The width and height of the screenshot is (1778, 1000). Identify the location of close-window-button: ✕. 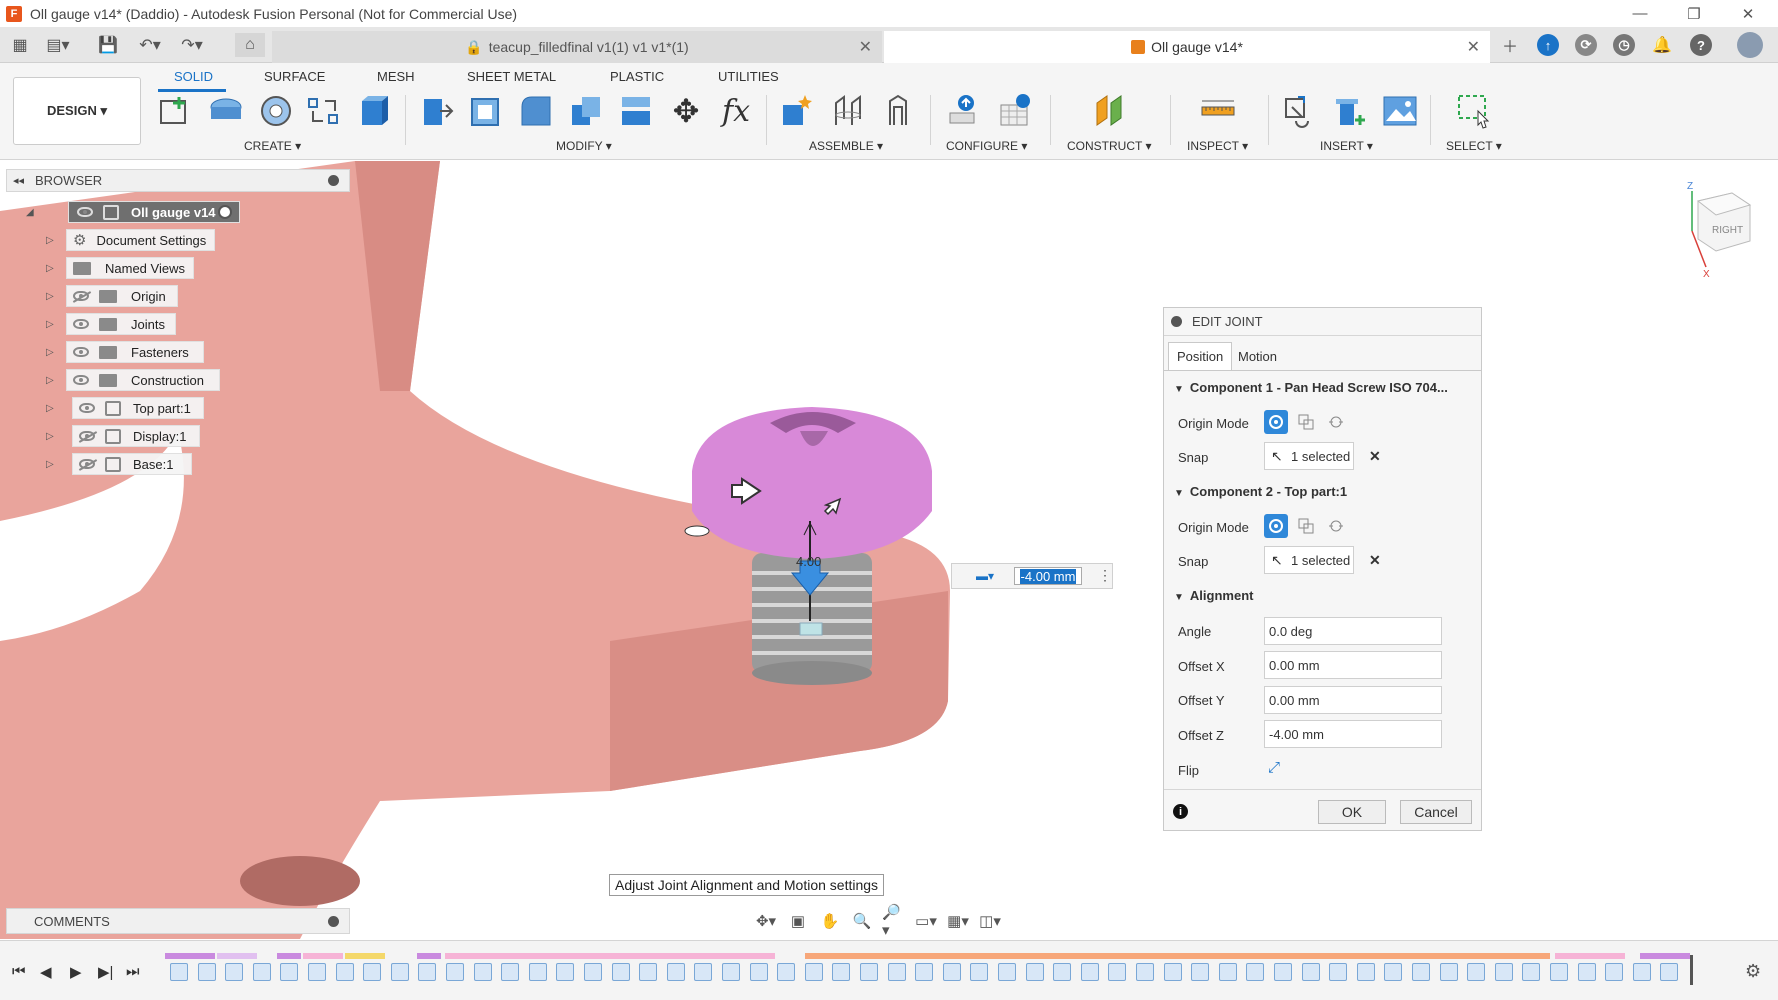
(1748, 13).